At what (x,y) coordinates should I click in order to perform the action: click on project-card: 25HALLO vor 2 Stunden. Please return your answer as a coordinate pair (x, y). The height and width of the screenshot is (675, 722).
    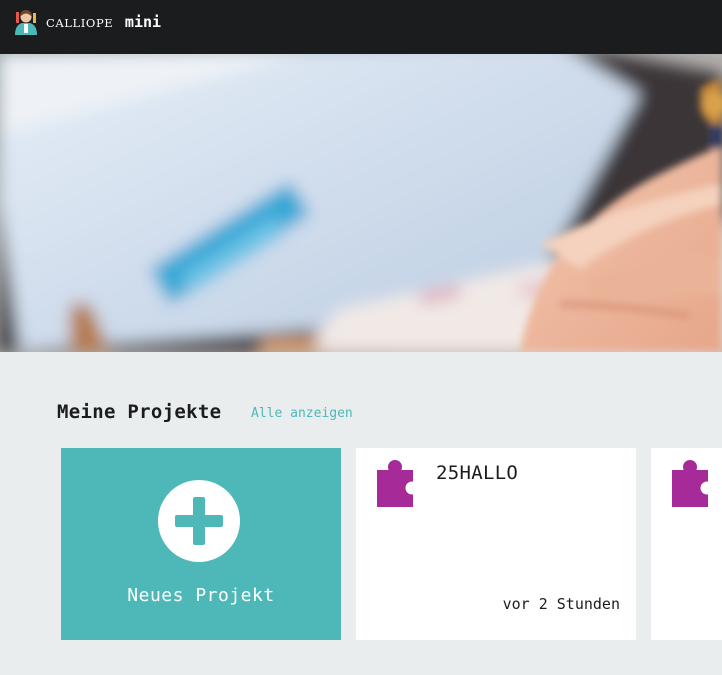
    Looking at the image, I should click on (496, 544).